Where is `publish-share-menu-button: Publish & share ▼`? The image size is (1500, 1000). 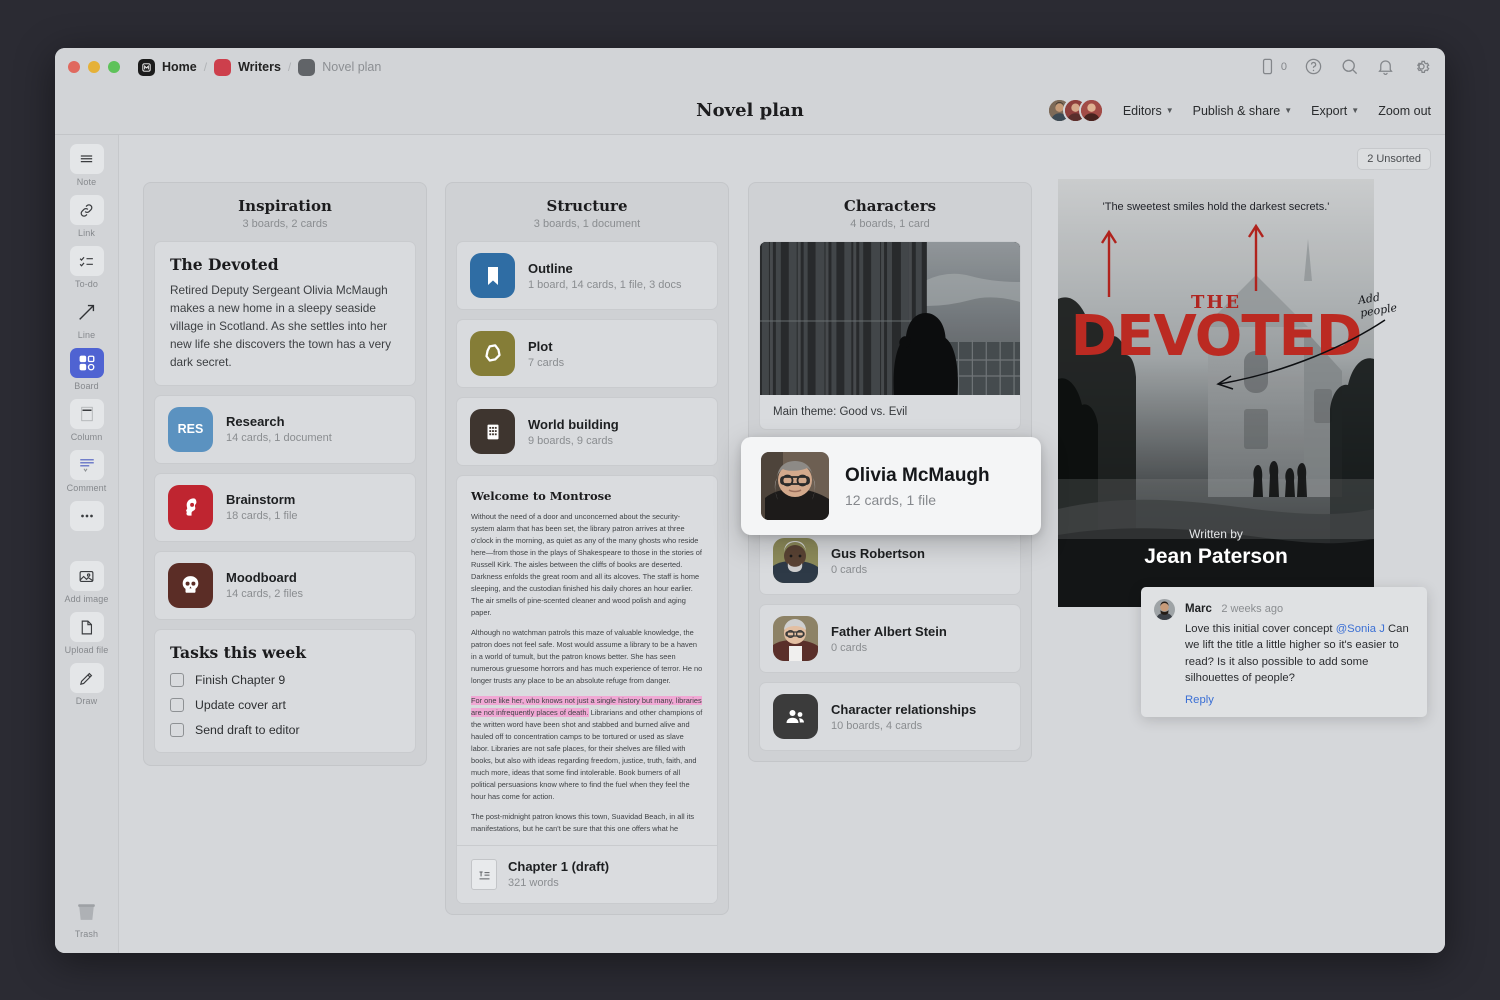 publish-share-menu-button: Publish & share ▼ is located at coordinates (1242, 111).